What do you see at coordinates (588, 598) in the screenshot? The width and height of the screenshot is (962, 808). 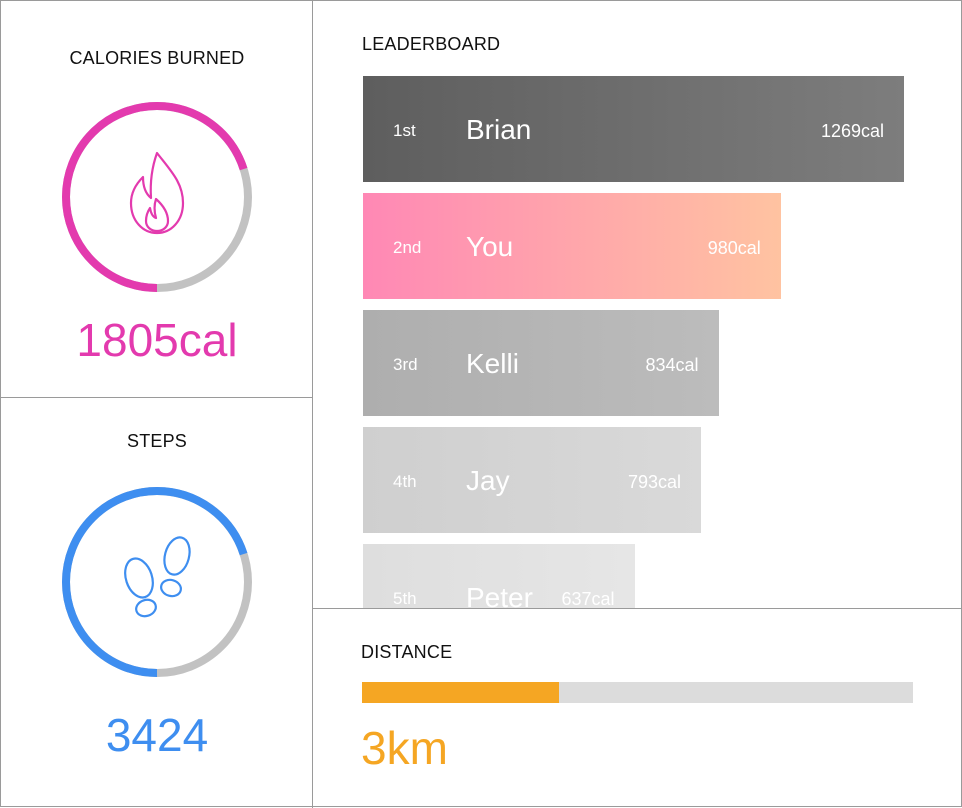 I see `leaderboard-calories: 637cal` at bounding box center [588, 598].